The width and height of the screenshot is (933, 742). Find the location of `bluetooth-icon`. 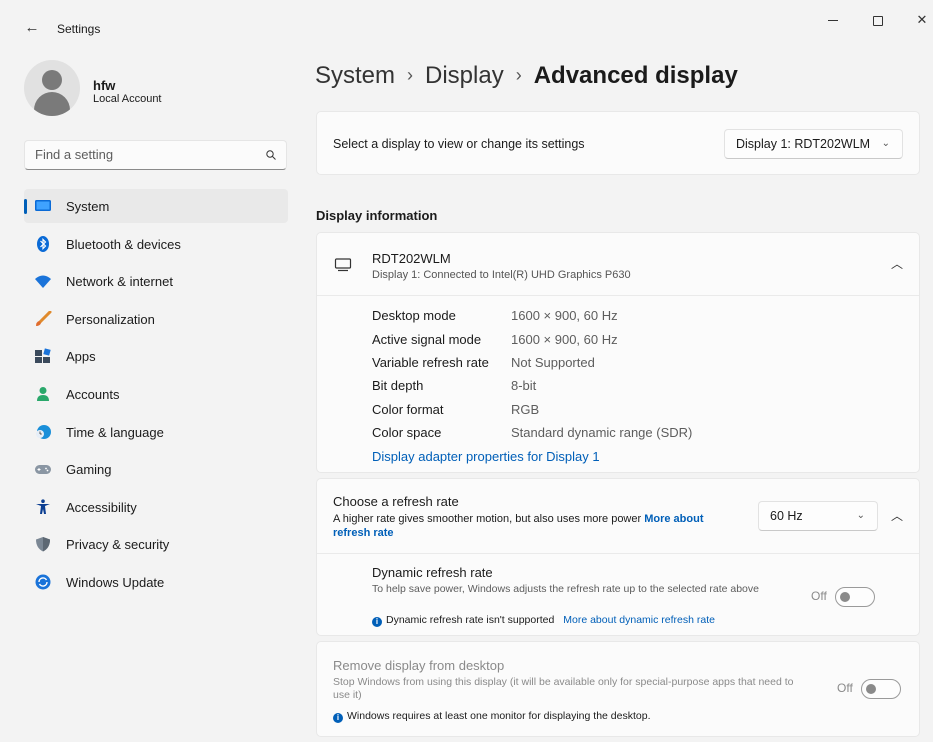

bluetooth-icon is located at coordinates (43, 243).